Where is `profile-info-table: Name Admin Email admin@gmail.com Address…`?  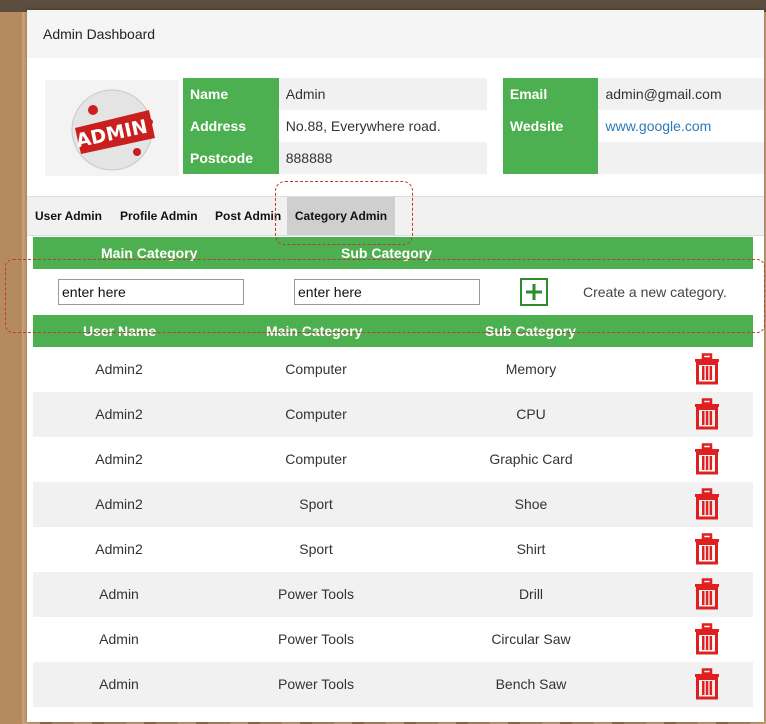
profile-info-table: Name Admin Email admin@gmail.com Address… is located at coordinates (473, 126).